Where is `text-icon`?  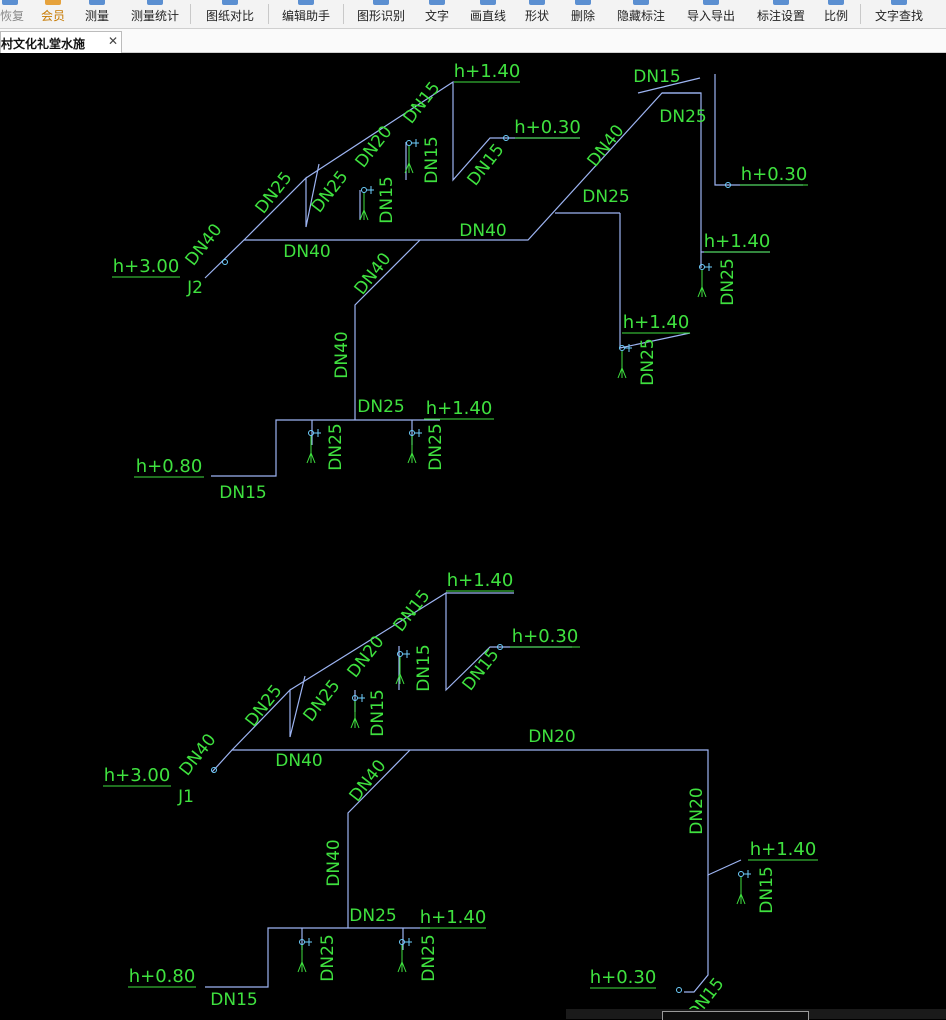 text-icon is located at coordinates (437, 2).